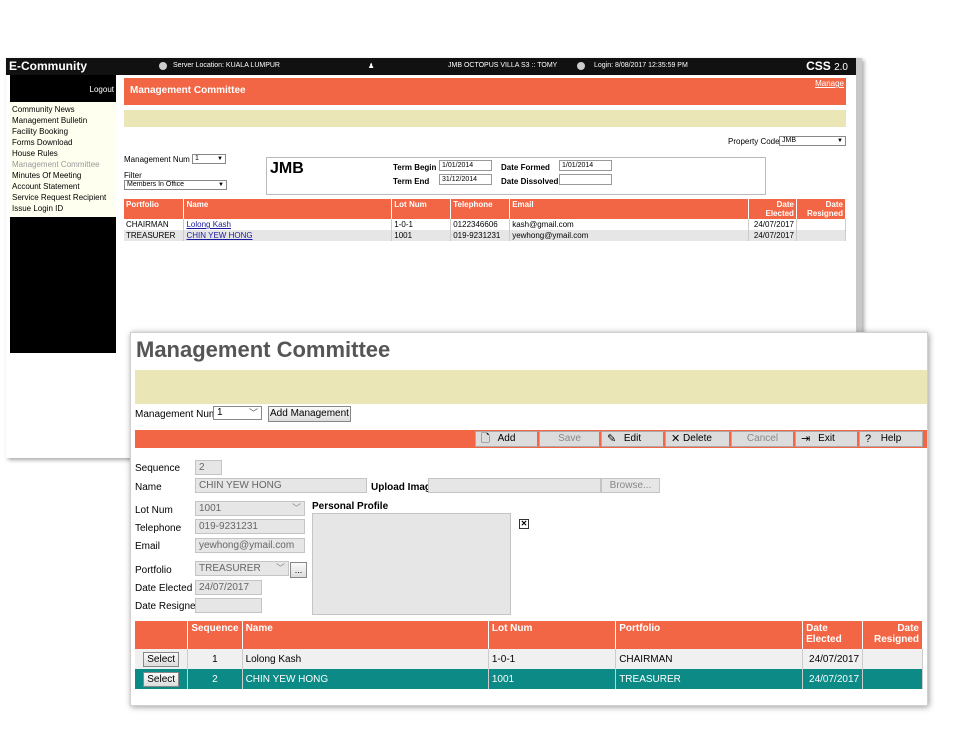  Describe the element at coordinates (507, 439) in the screenshot. I see `add-button: 🗋 Add` at that location.